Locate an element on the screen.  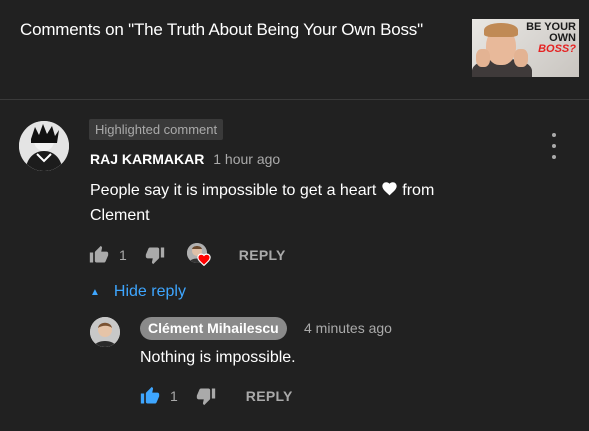
commenter-avatar is located at coordinates (44, 146).